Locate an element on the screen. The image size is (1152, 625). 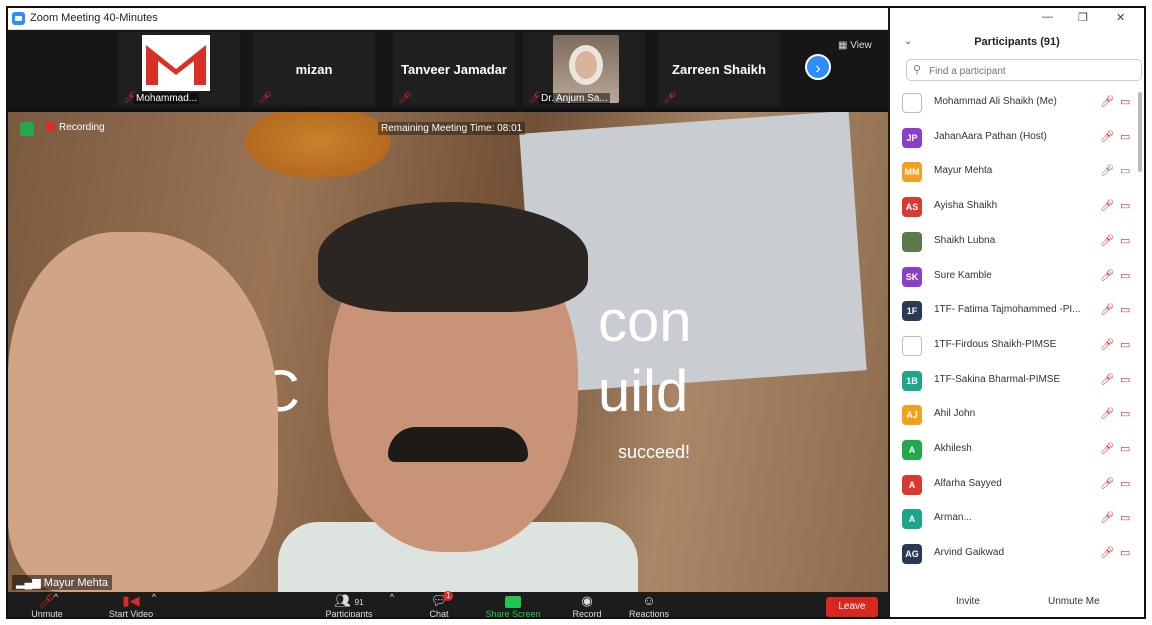
list-scrollbar is located at coordinates (1140, 132).